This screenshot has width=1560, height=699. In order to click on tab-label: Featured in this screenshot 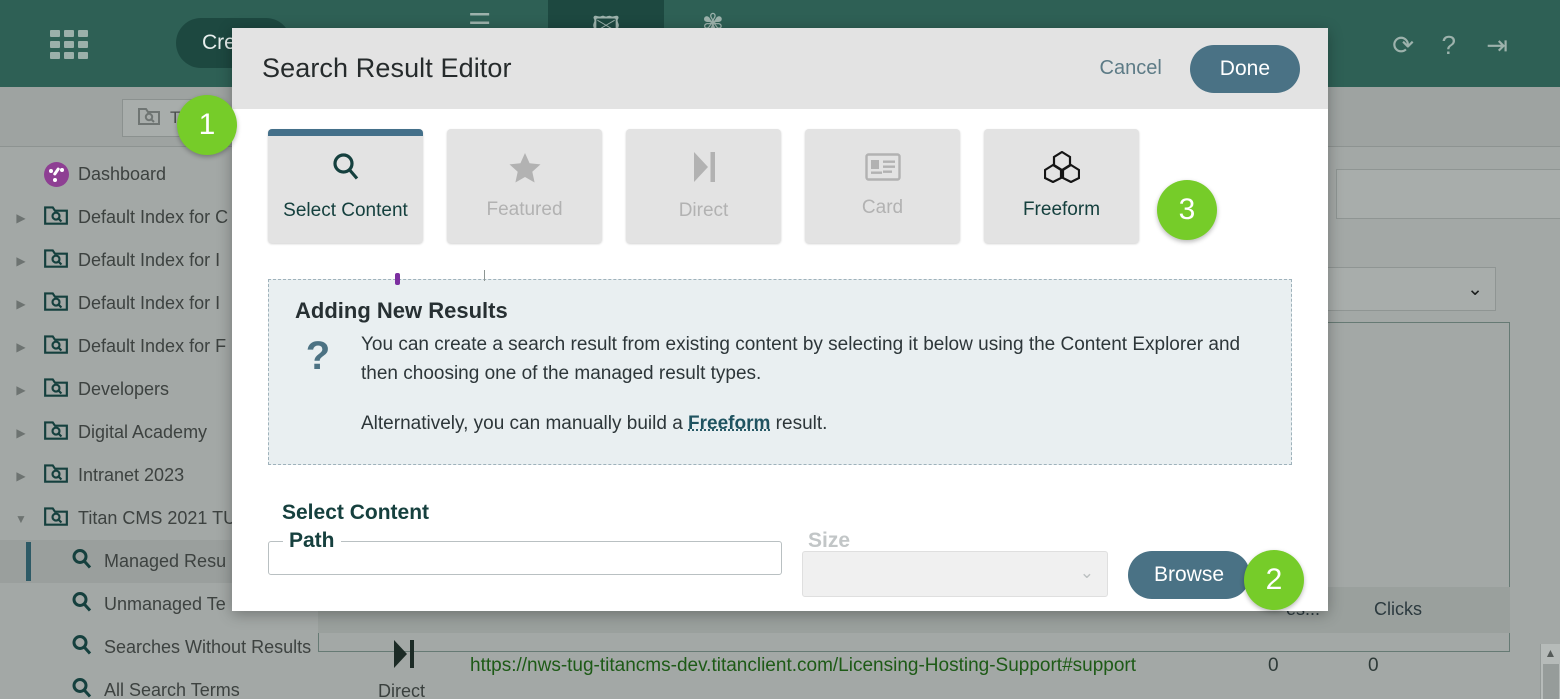, I will do `click(524, 209)`.